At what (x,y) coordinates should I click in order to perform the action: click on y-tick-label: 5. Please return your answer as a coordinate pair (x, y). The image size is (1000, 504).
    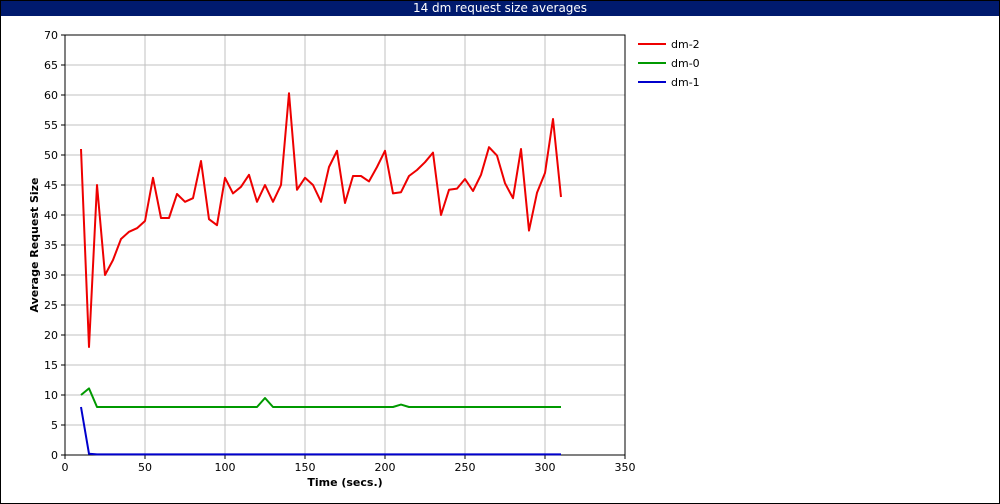
    Looking at the image, I should click on (54, 425).